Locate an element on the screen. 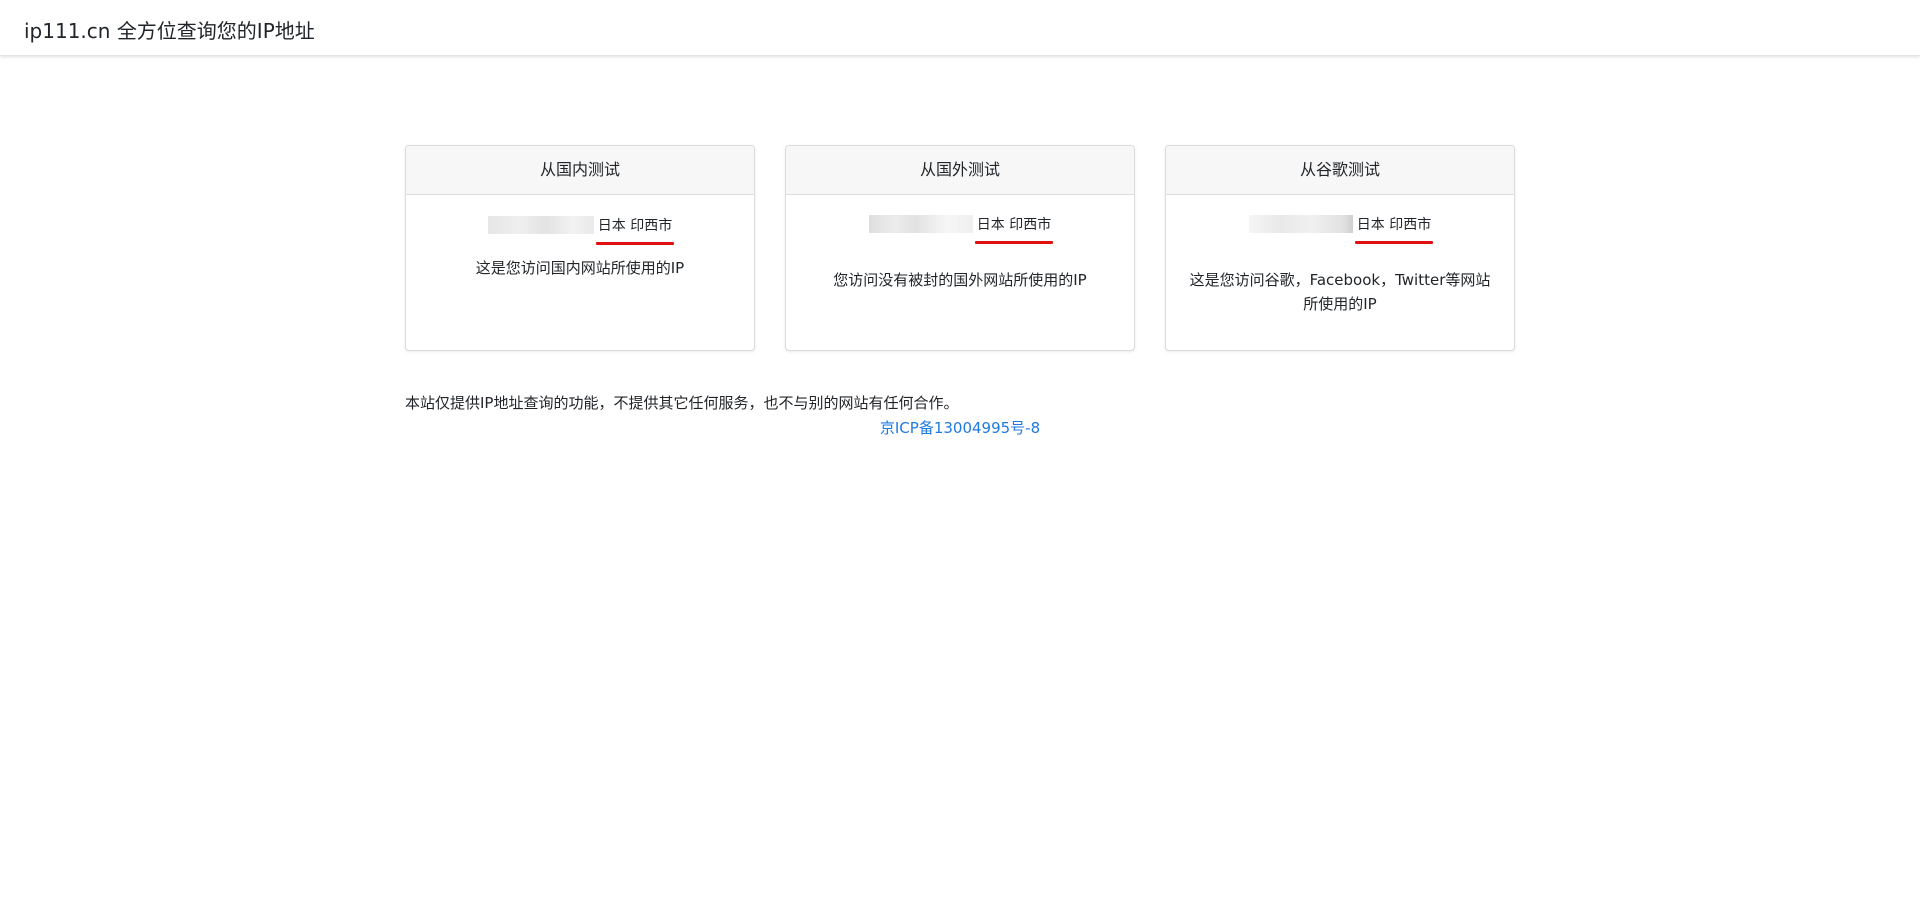 The width and height of the screenshot is (1920, 921). top-navbar: ip111.cn 全方位查询您的IP地址 is located at coordinates (960, 28).